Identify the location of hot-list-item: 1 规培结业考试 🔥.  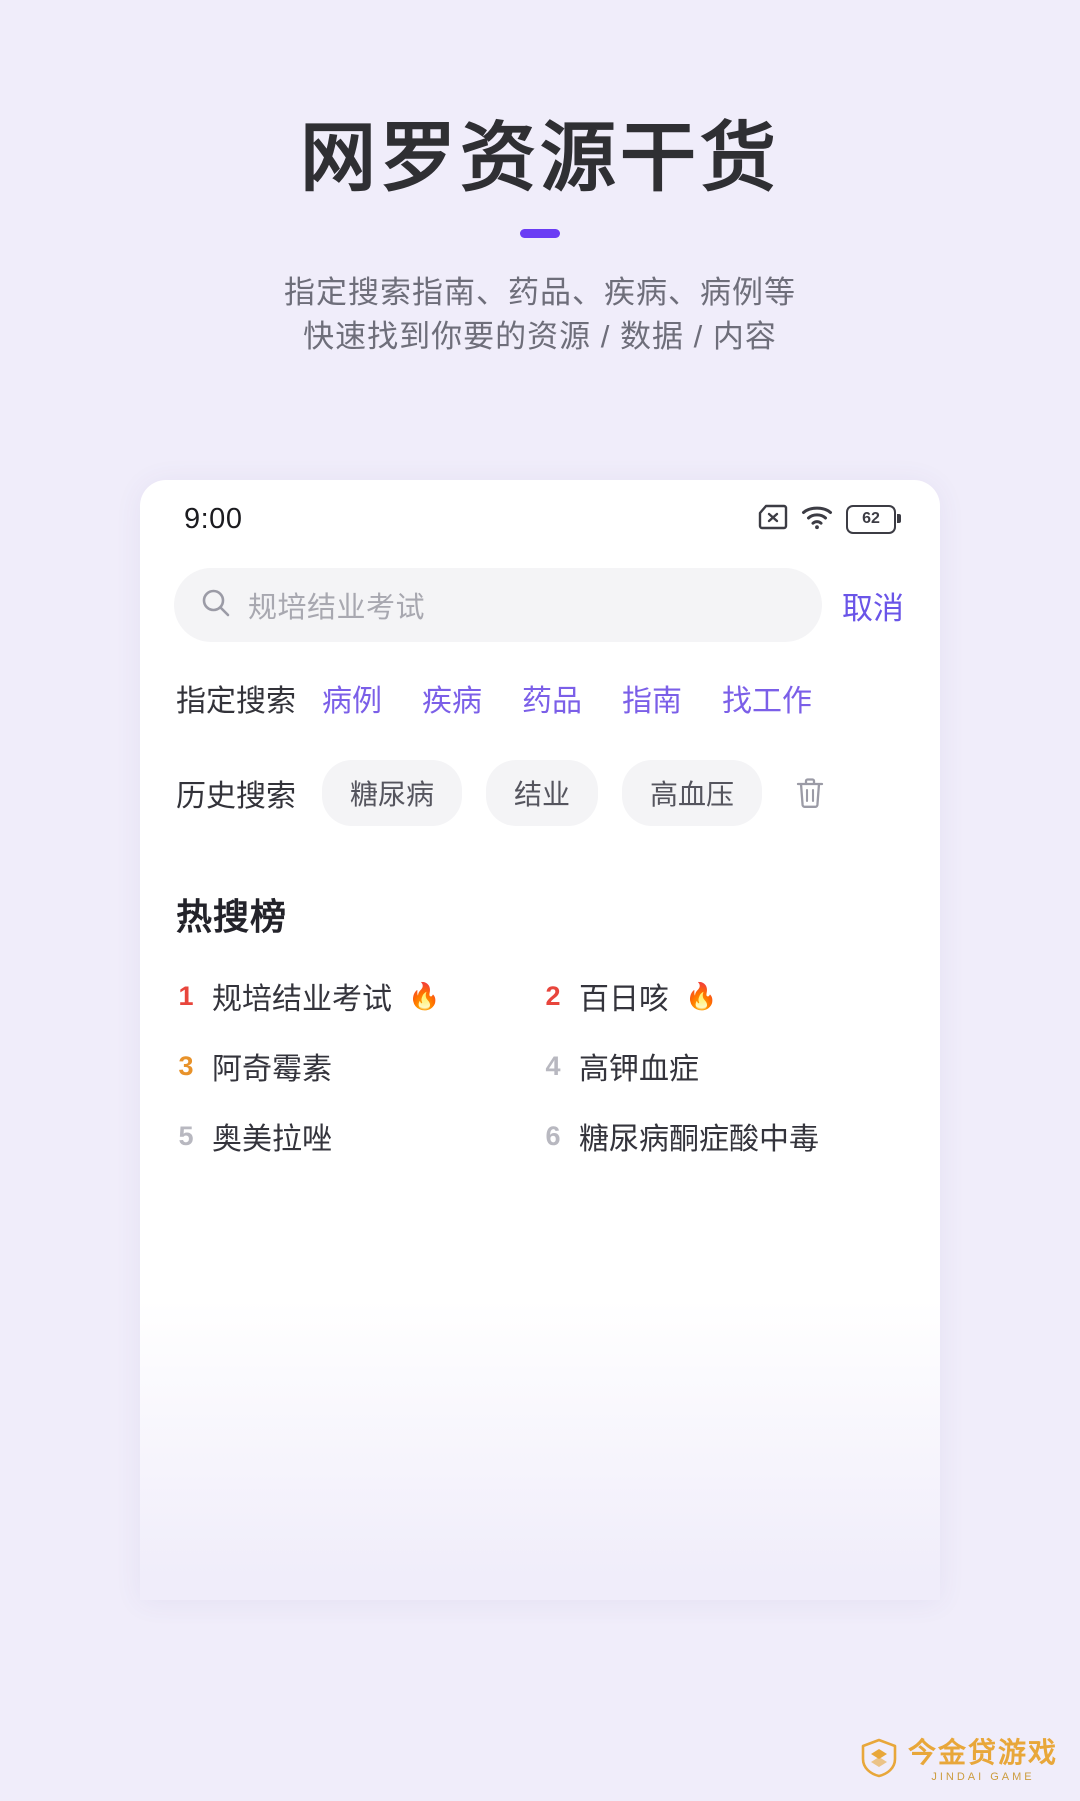
(359, 996).